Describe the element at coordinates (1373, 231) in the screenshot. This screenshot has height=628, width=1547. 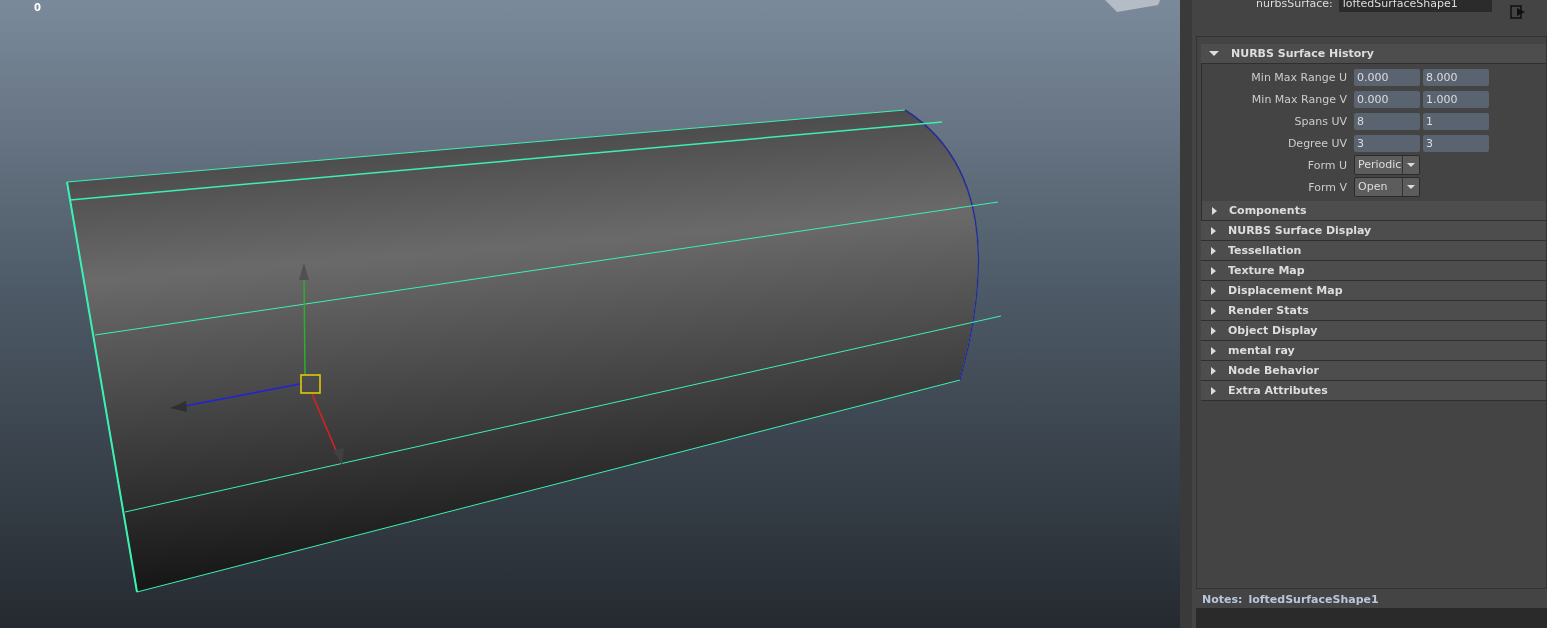
I see `section-header: NURBS Surface Display` at that location.